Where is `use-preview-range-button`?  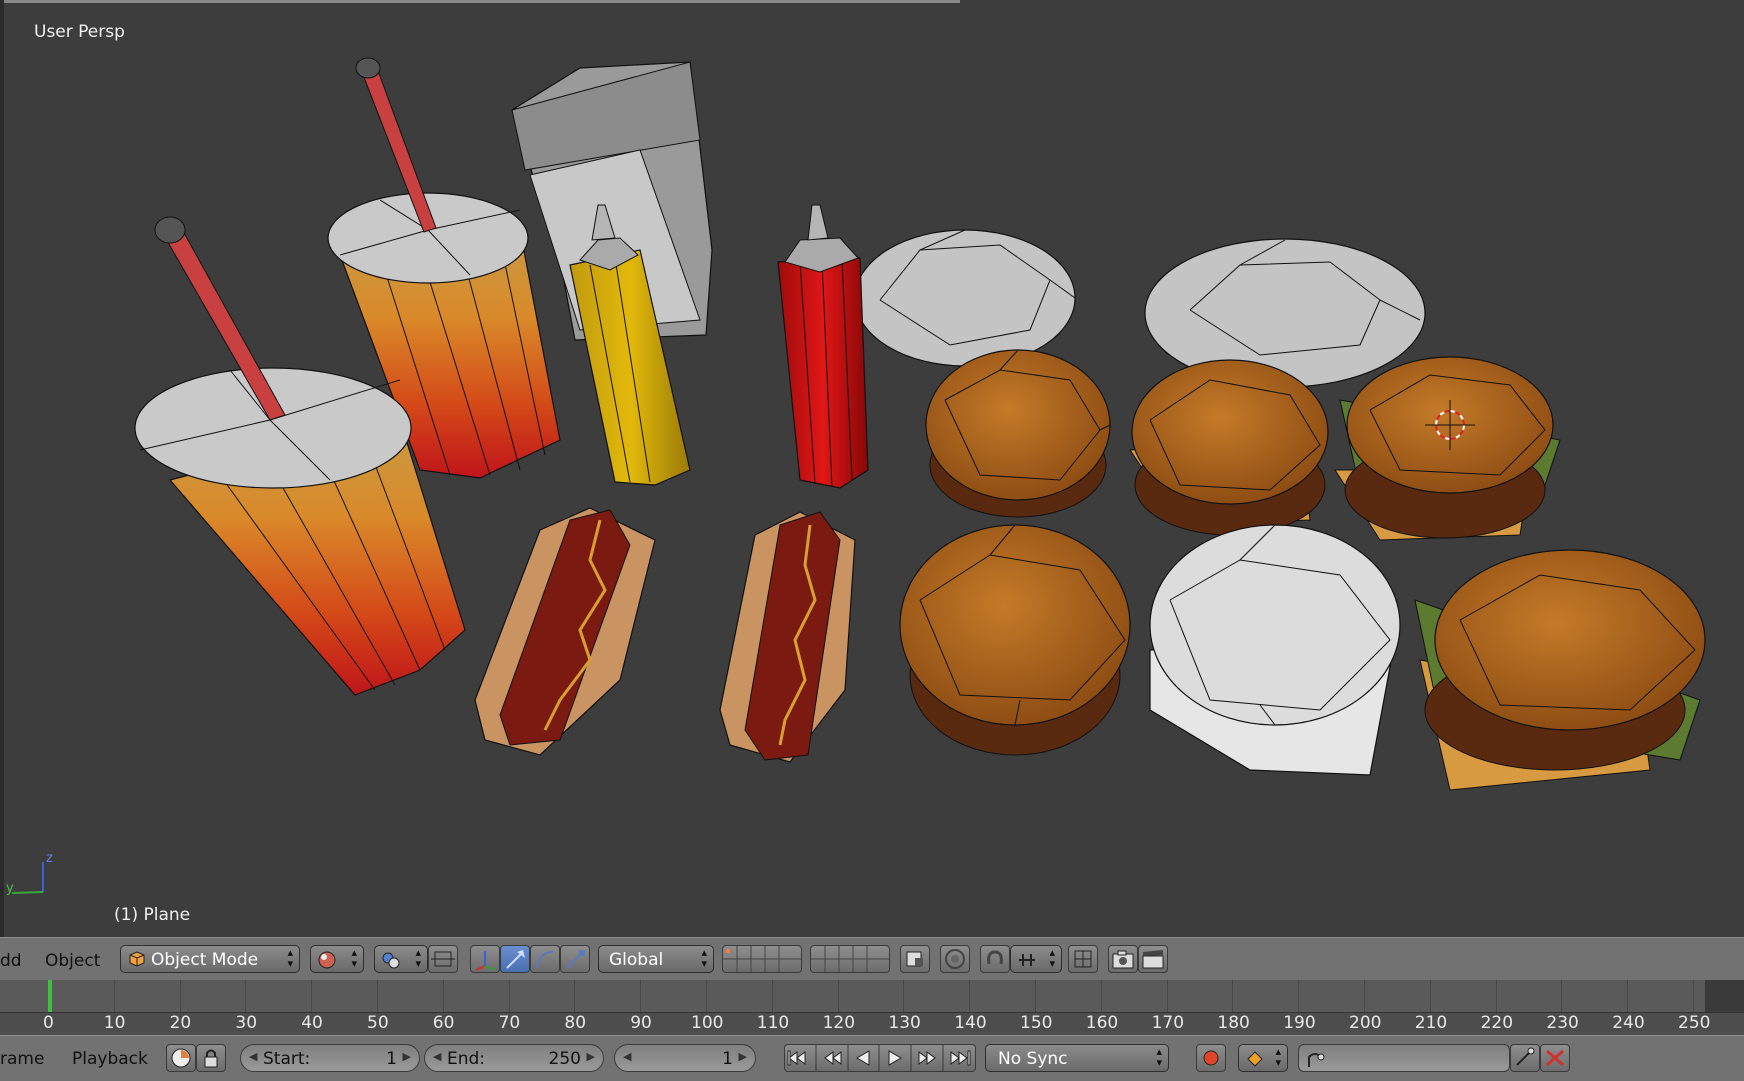 use-preview-range-button is located at coordinates (181, 1058).